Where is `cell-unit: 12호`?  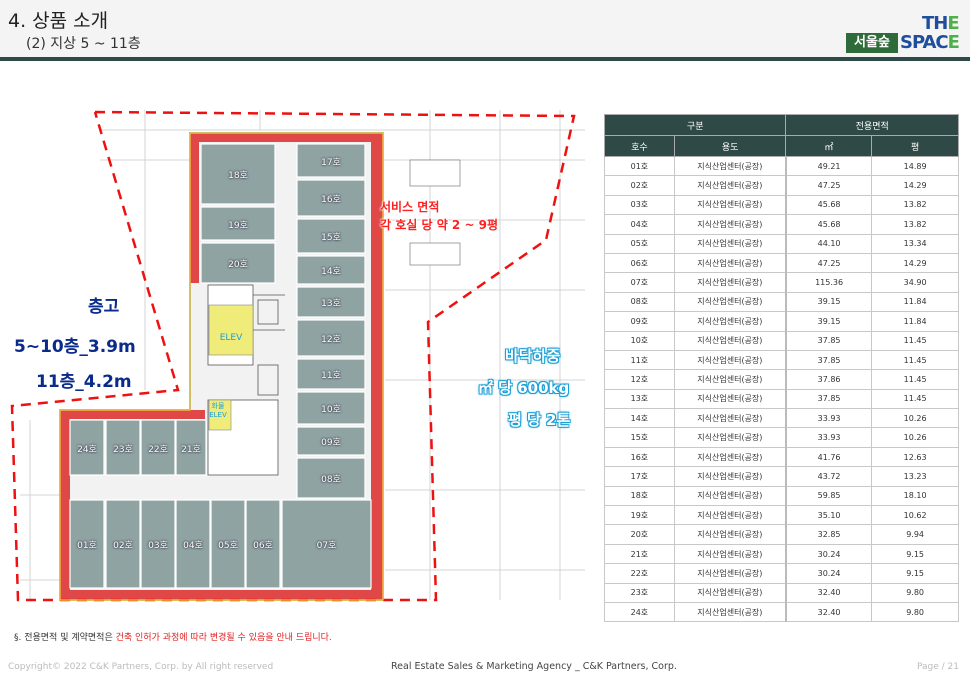 cell-unit: 12호 is located at coordinates (639, 379).